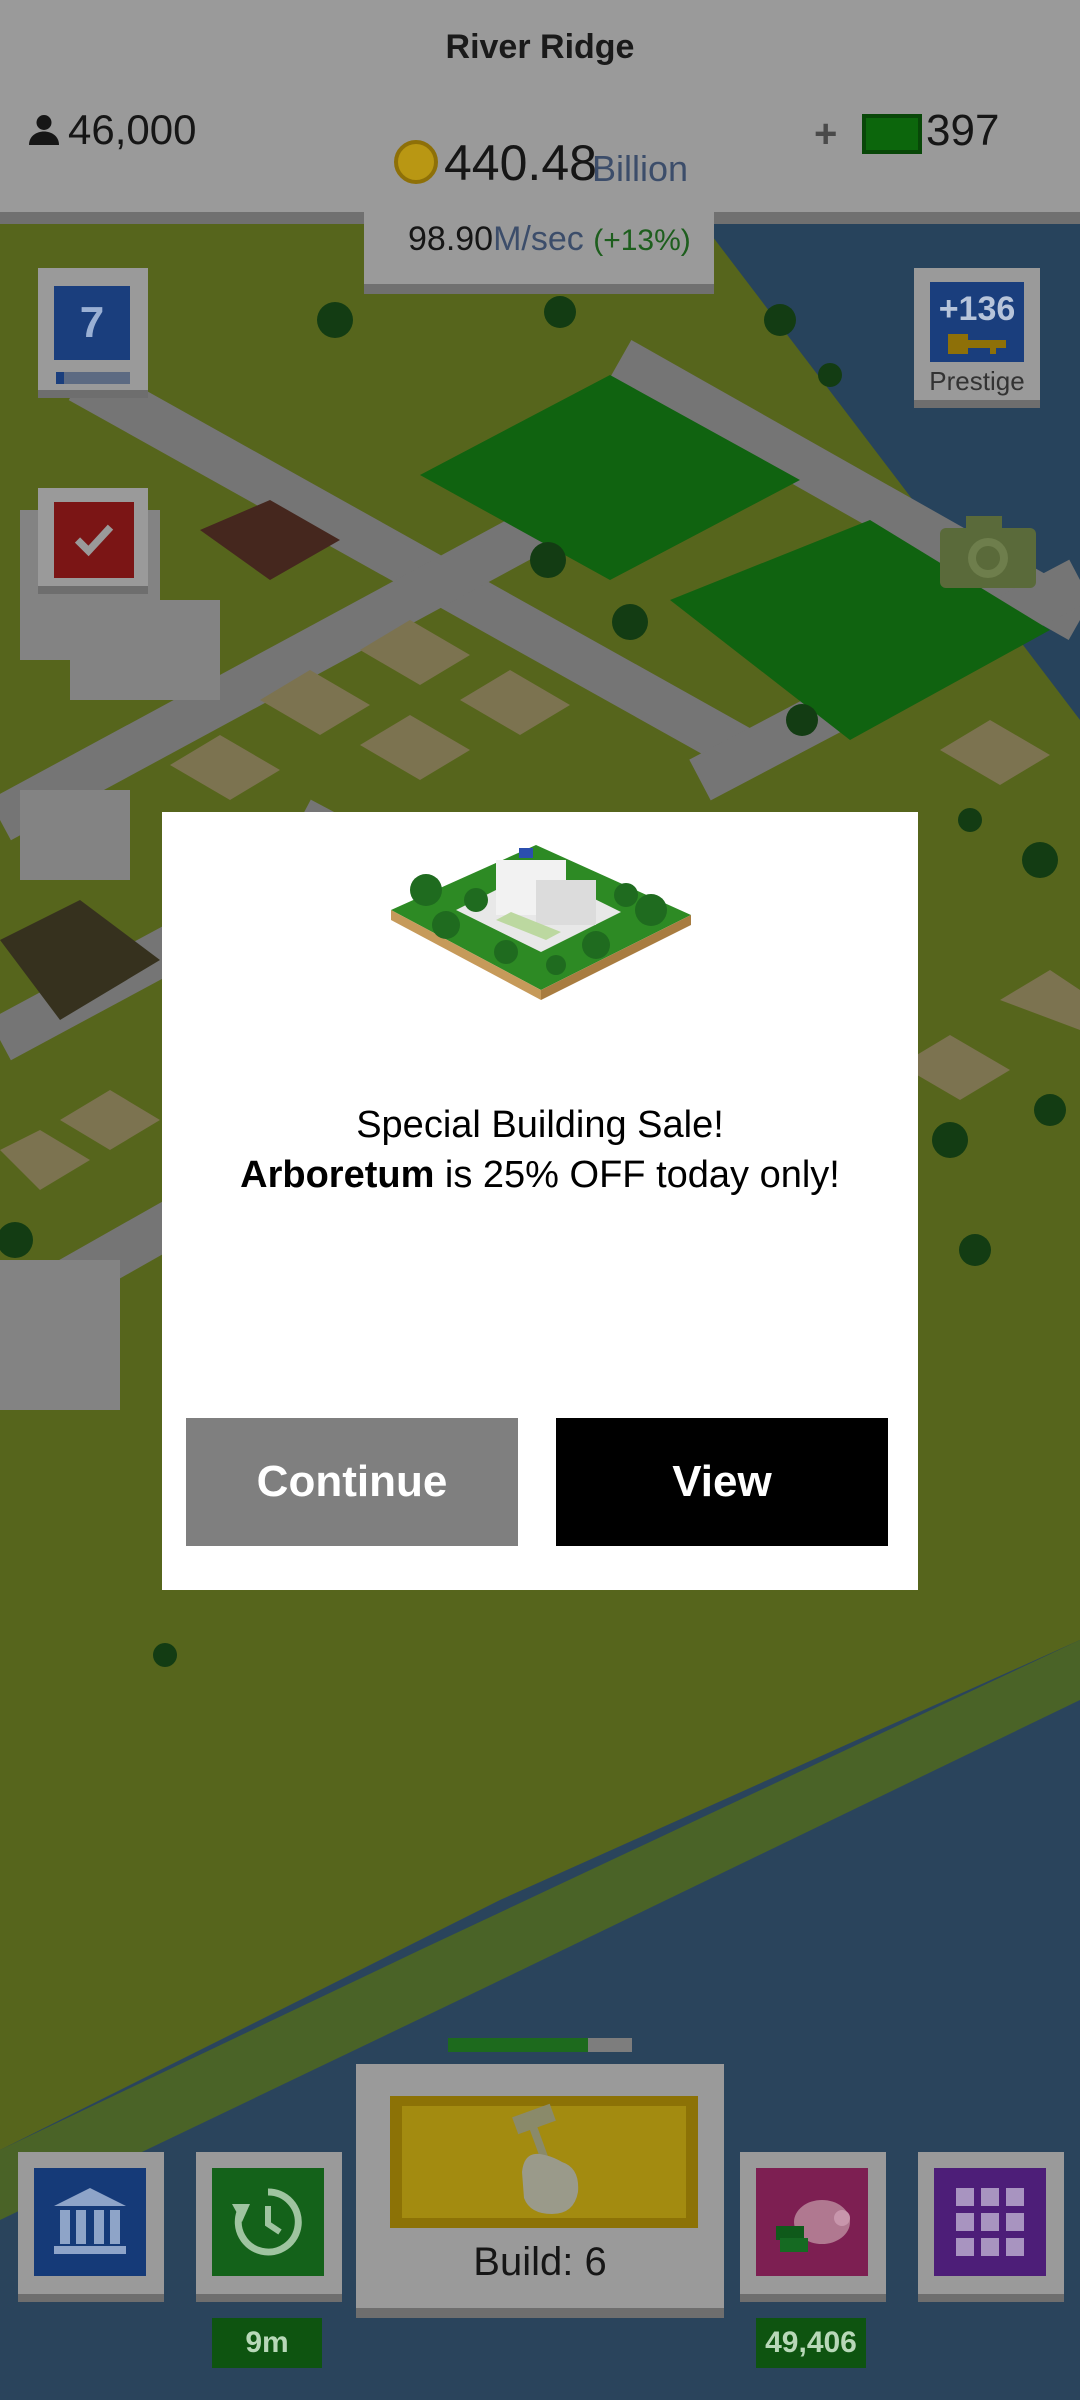  I want to click on offer-text: is 25% OFF today only!, so click(637, 1175).